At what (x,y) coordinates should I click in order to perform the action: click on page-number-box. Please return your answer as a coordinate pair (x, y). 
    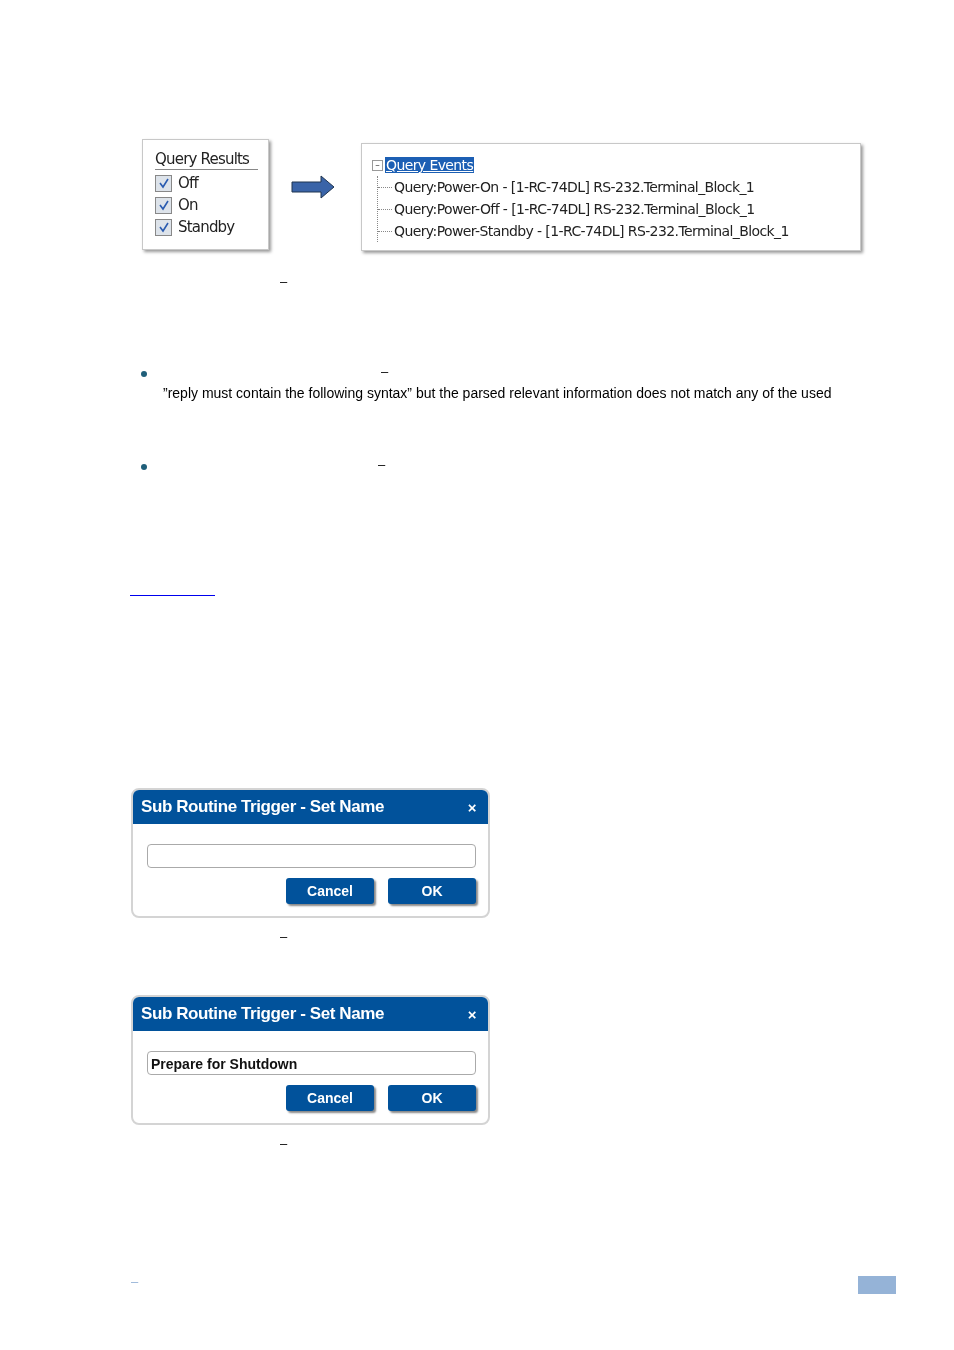
    Looking at the image, I should click on (877, 1285).